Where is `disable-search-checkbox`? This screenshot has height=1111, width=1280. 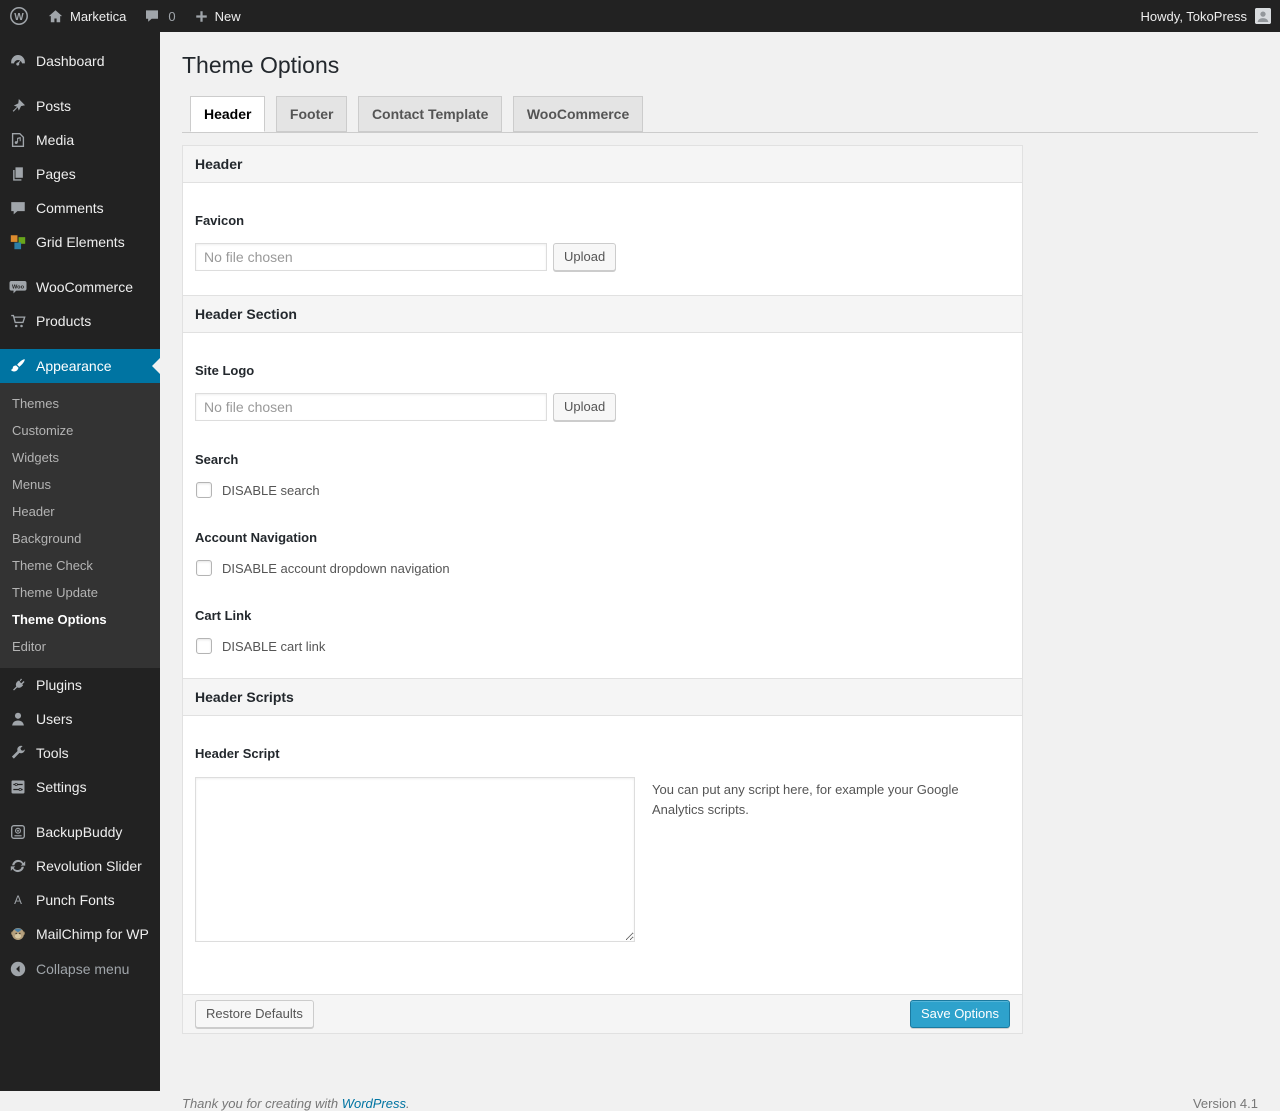
disable-search-checkbox is located at coordinates (204, 490).